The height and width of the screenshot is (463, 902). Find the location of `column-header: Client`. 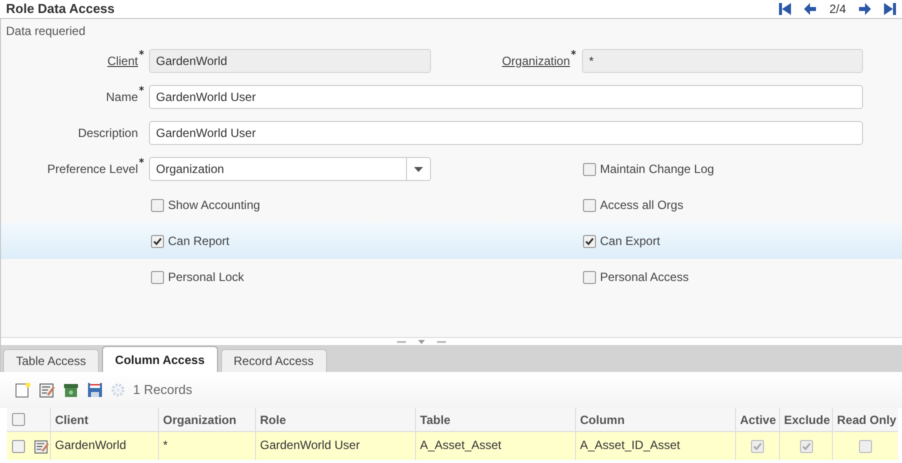

column-header: Client is located at coordinates (104, 419).